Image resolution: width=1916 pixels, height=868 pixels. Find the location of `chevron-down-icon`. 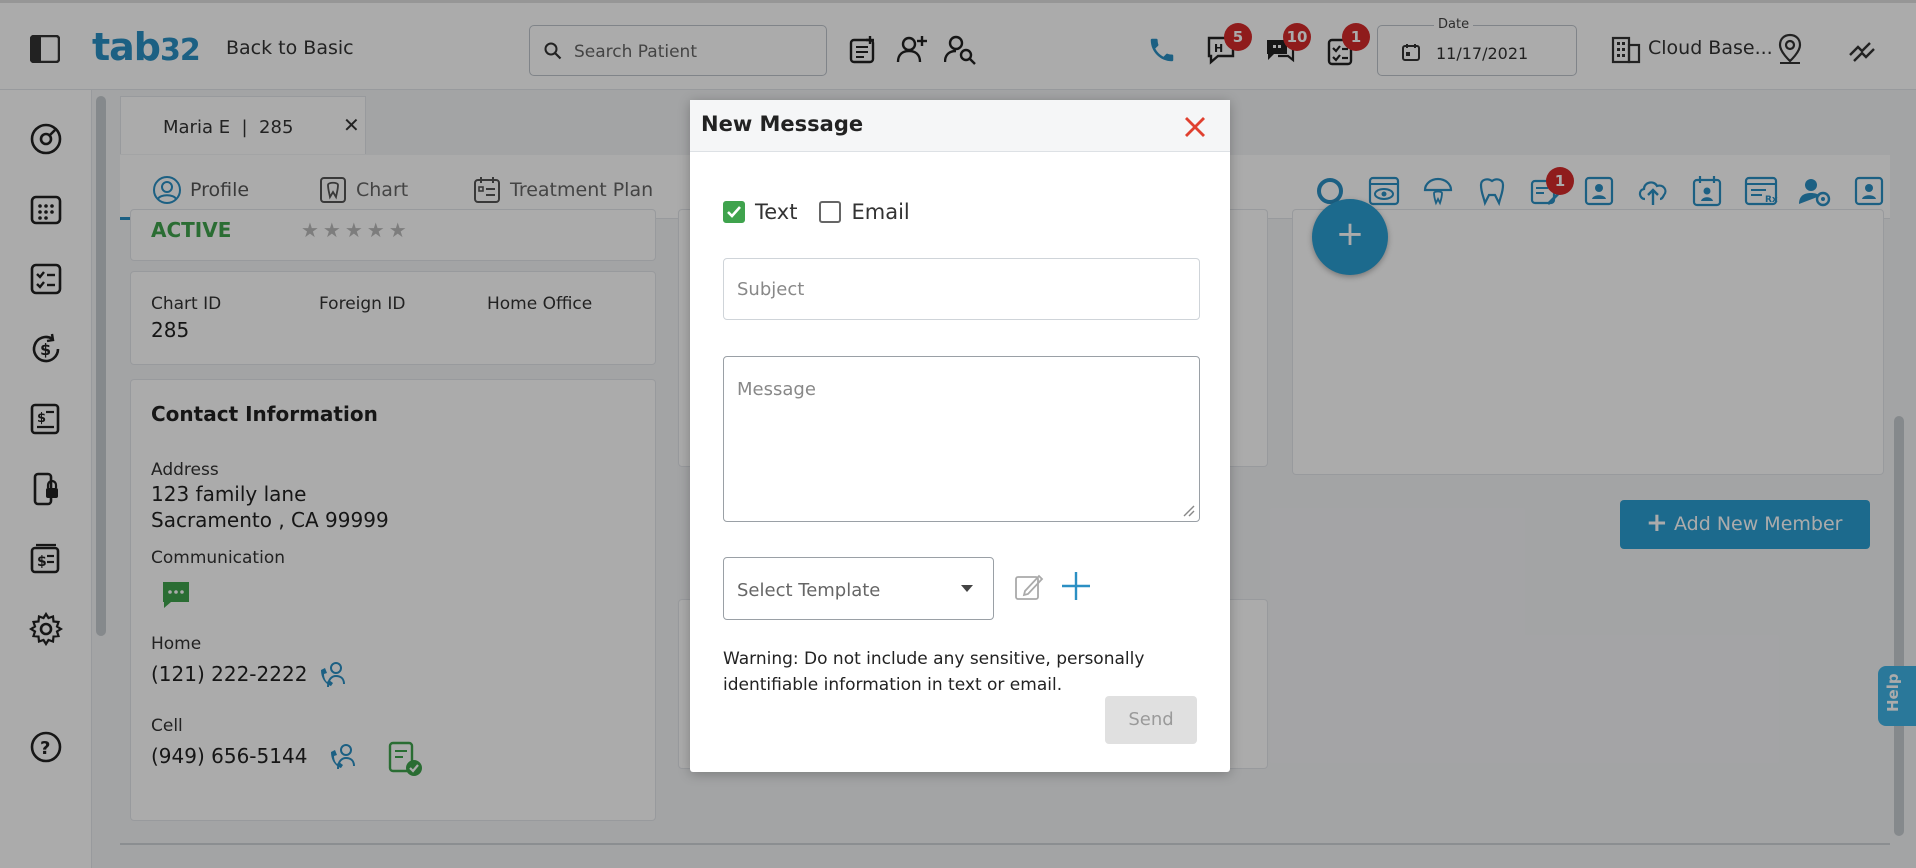

chevron-down-icon is located at coordinates (967, 588).